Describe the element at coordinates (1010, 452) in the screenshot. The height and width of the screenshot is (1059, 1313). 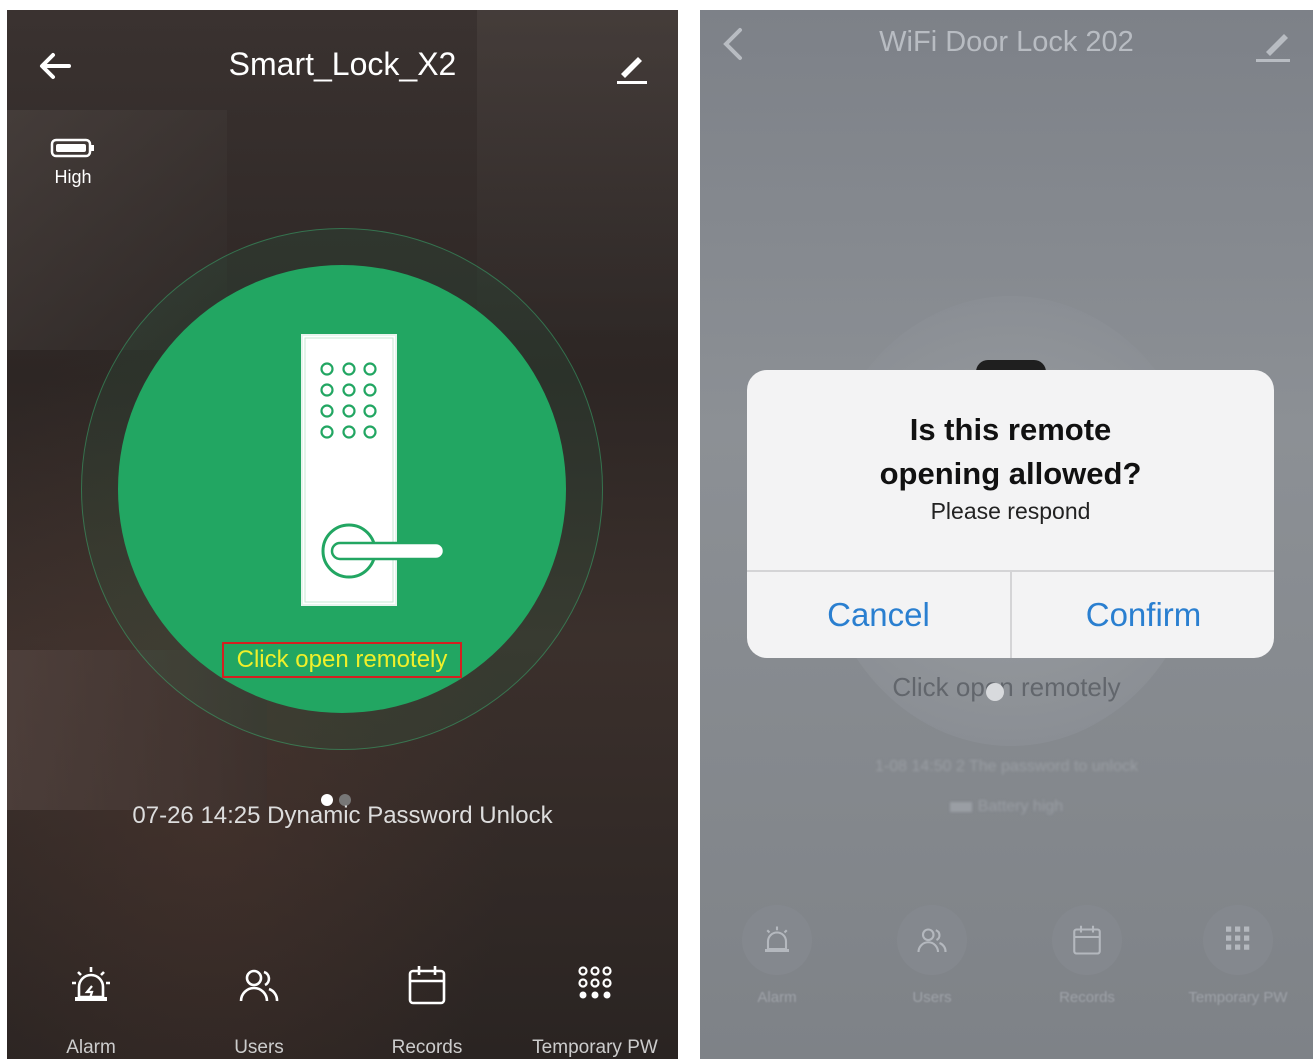
I see `dialog-title: Is this remote opening allowed?` at that location.